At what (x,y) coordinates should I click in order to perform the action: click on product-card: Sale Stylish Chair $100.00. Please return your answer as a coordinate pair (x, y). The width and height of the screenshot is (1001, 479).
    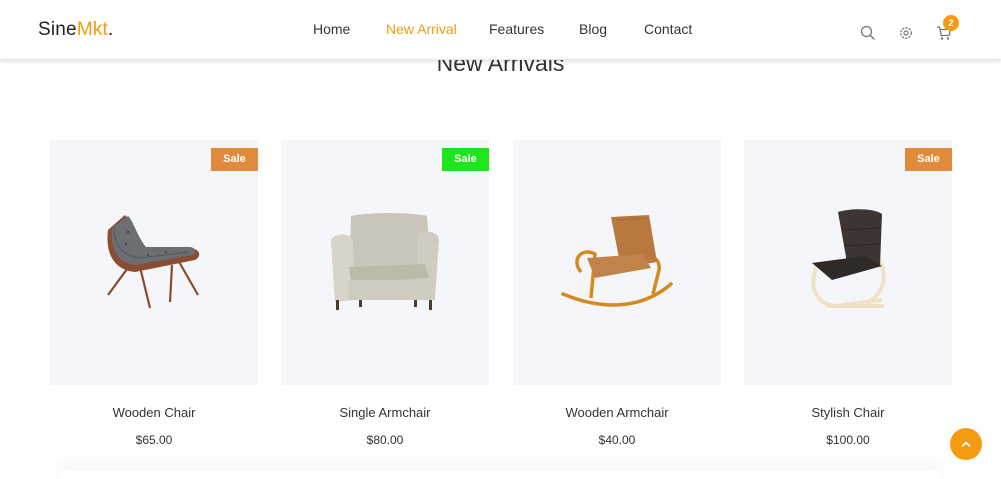
    Looking at the image, I should click on (848, 293).